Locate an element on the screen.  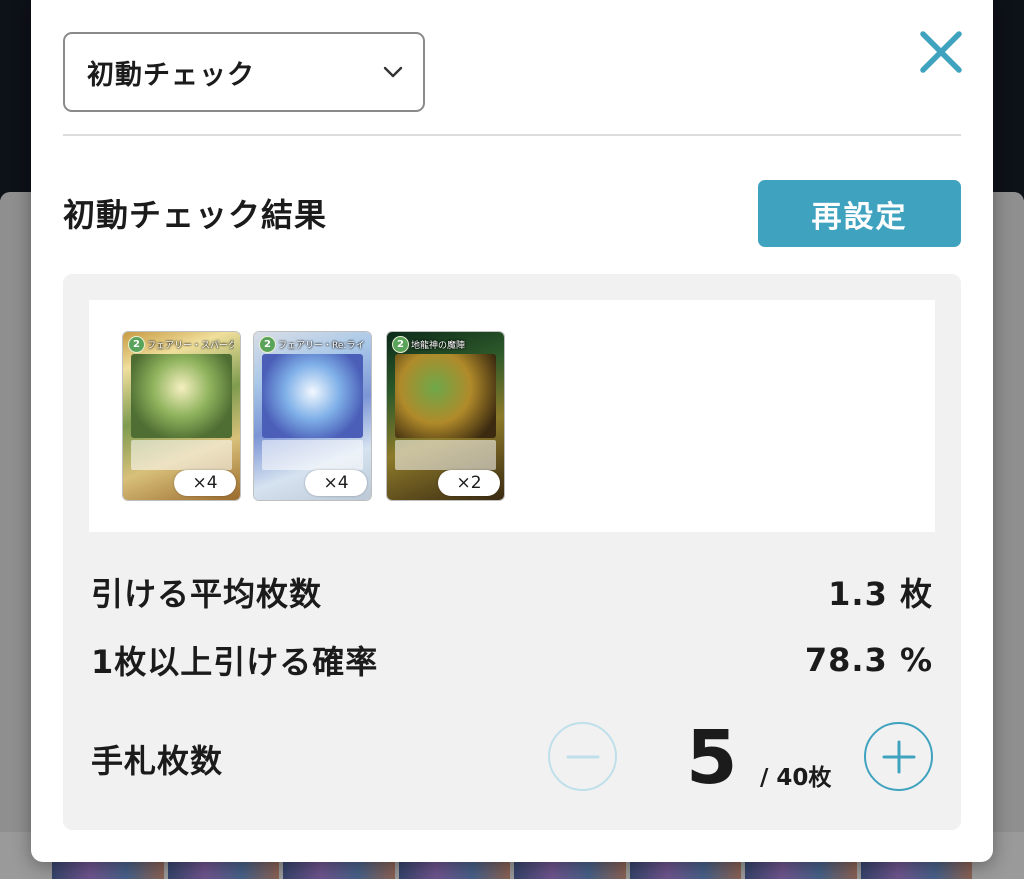
plus-icon is located at coordinates (898, 756).